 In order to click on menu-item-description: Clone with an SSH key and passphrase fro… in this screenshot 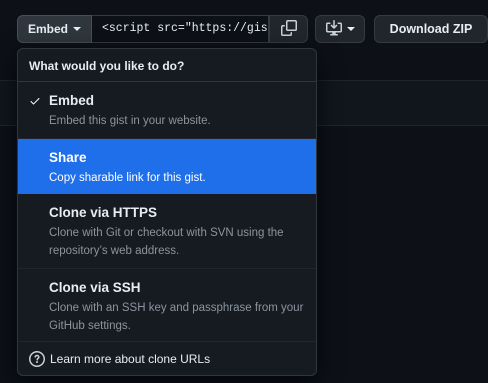, I will do `click(176, 317)`.